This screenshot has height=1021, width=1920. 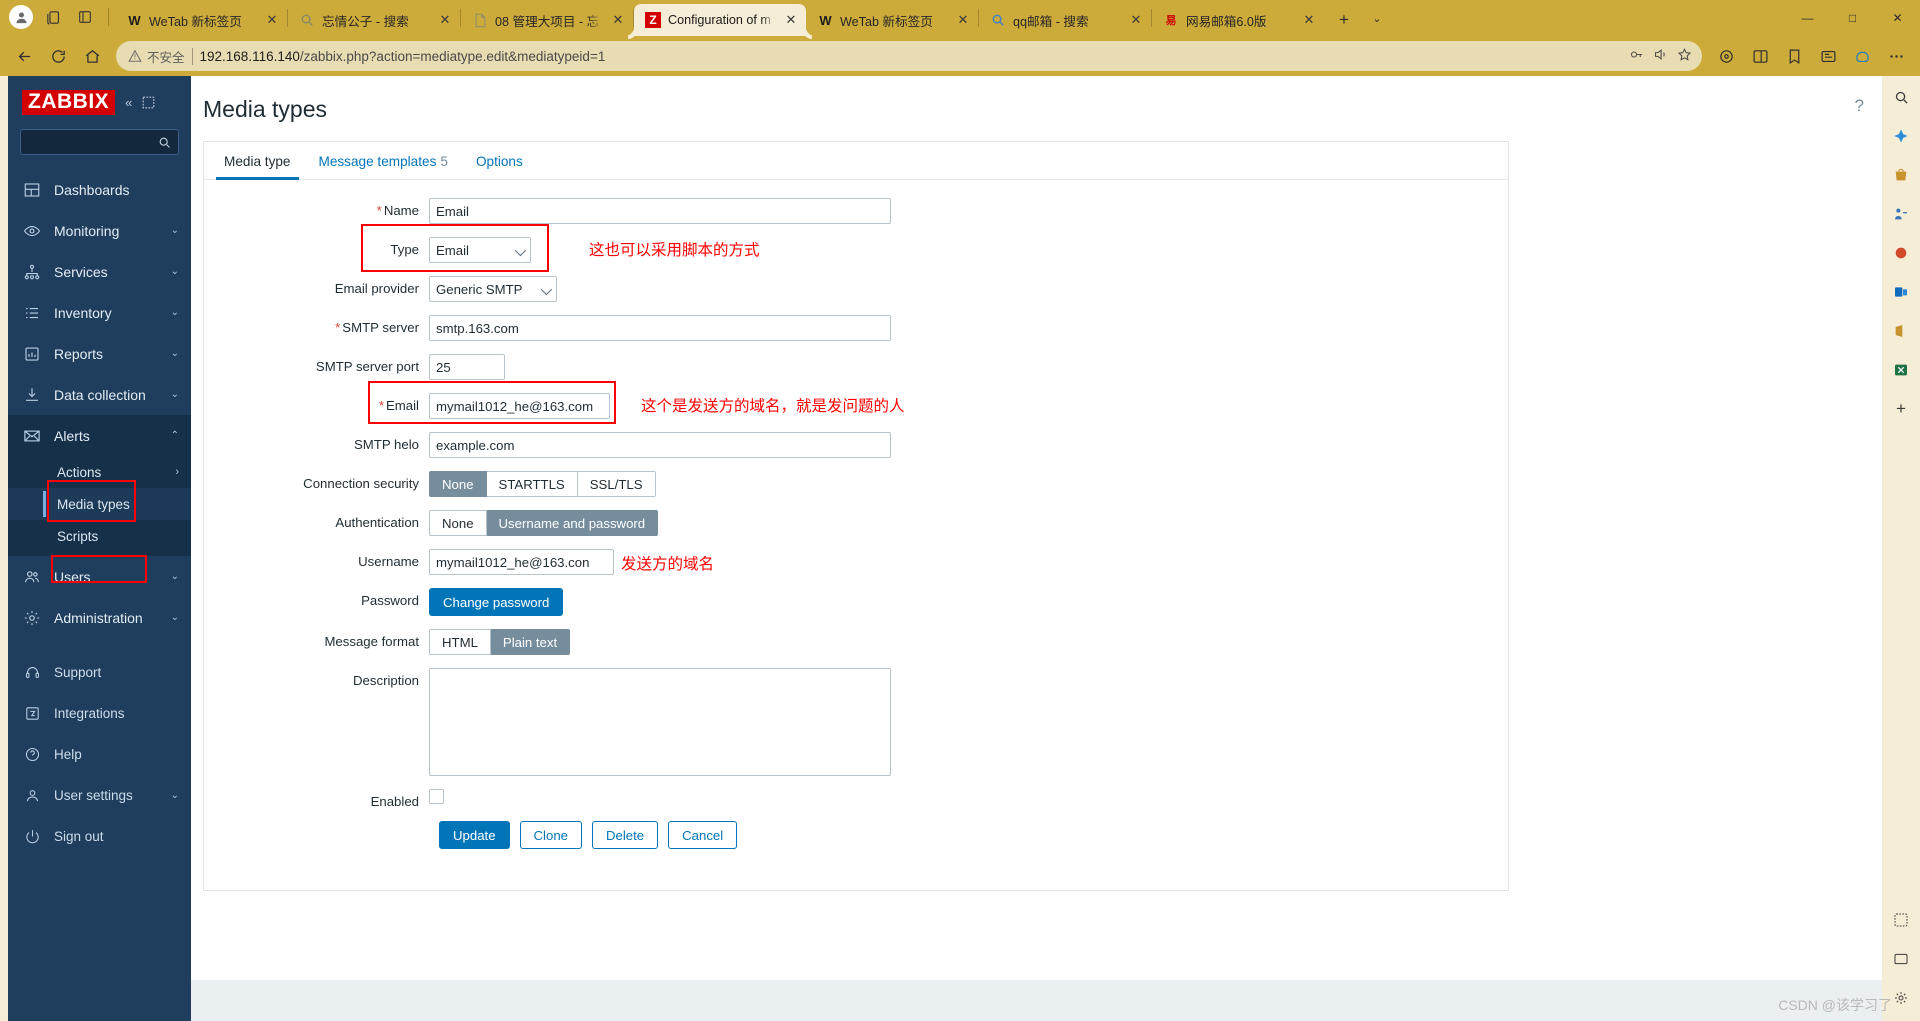 What do you see at coordinates (660, 328) in the screenshot?
I see `smtp-server-input` at bounding box center [660, 328].